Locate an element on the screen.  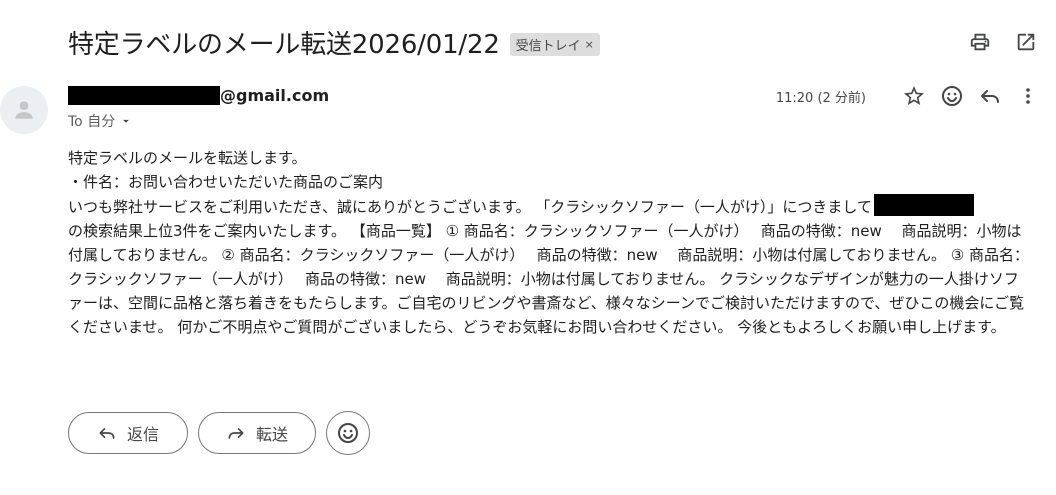
body-line-1: 特定ラベルのメールを転送します。 is located at coordinates (187, 158).